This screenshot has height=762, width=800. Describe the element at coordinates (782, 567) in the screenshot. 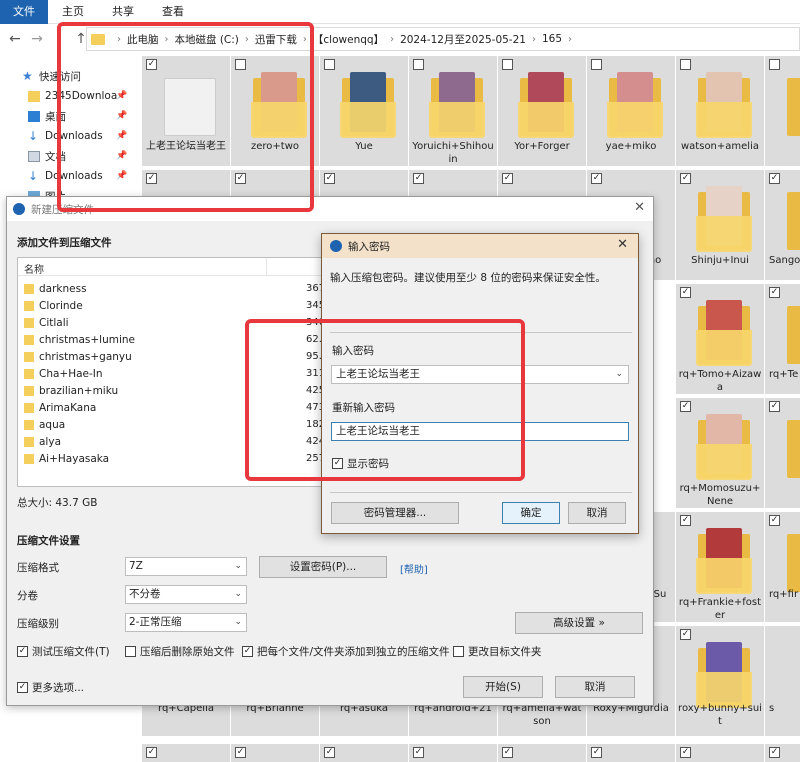

I see `folder-tile: ✓ rq+fir` at that location.